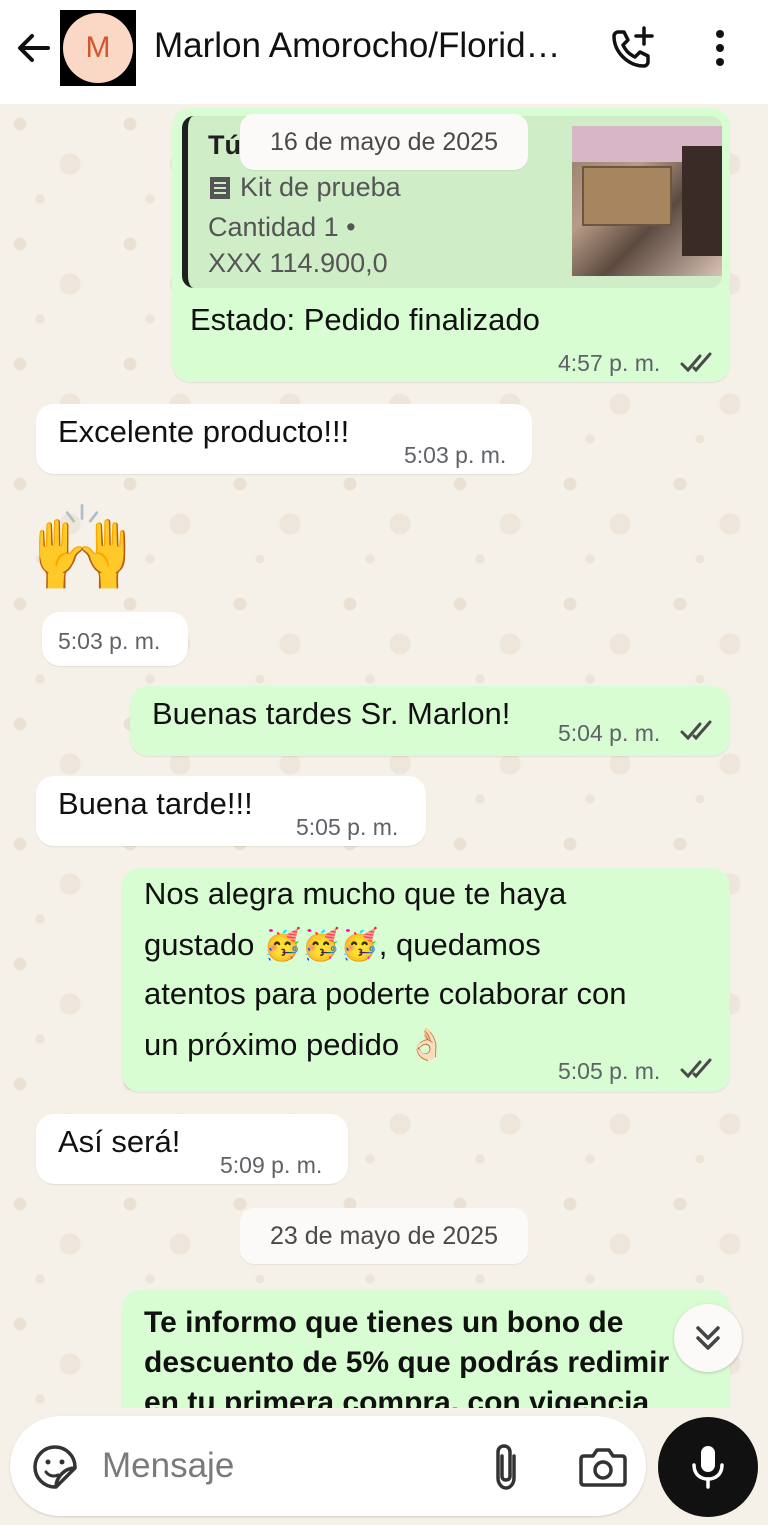 Image resolution: width=768 pixels, height=1525 pixels. I want to click on message-time: 5:04 p. m., so click(609, 733).